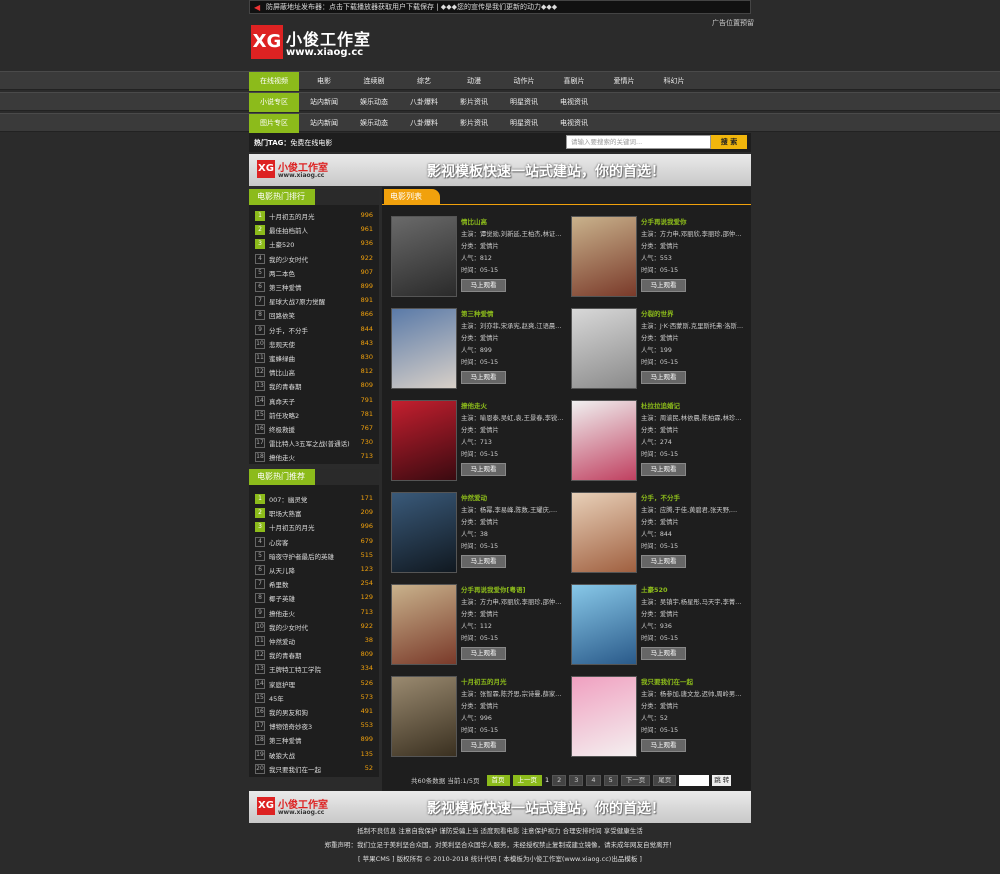  Describe the element at coordinates (593, 780) in the screenshot. I see `page-link: 4` at that location.